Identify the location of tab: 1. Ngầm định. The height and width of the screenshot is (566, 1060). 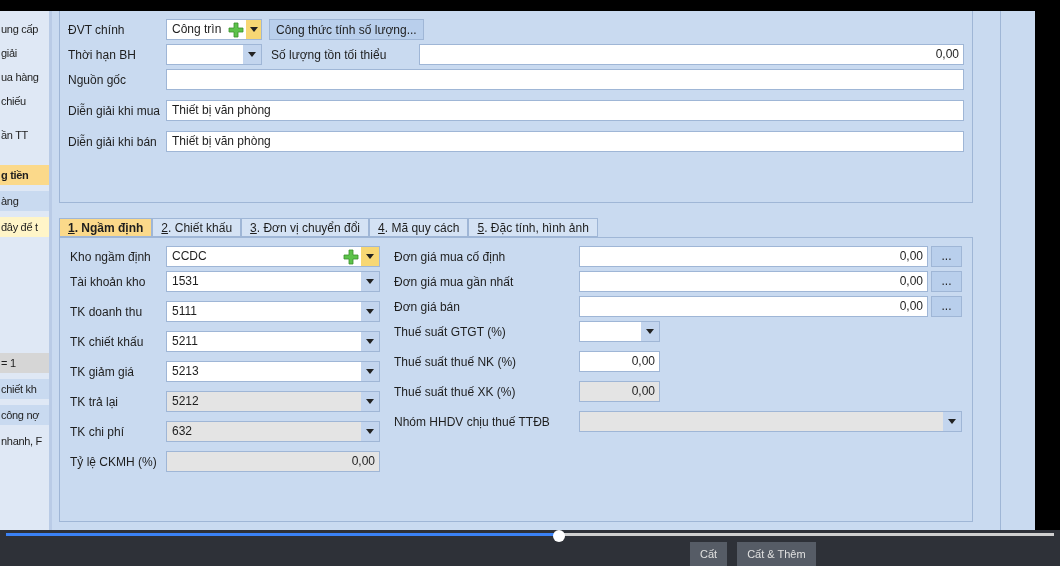
(106, 227).